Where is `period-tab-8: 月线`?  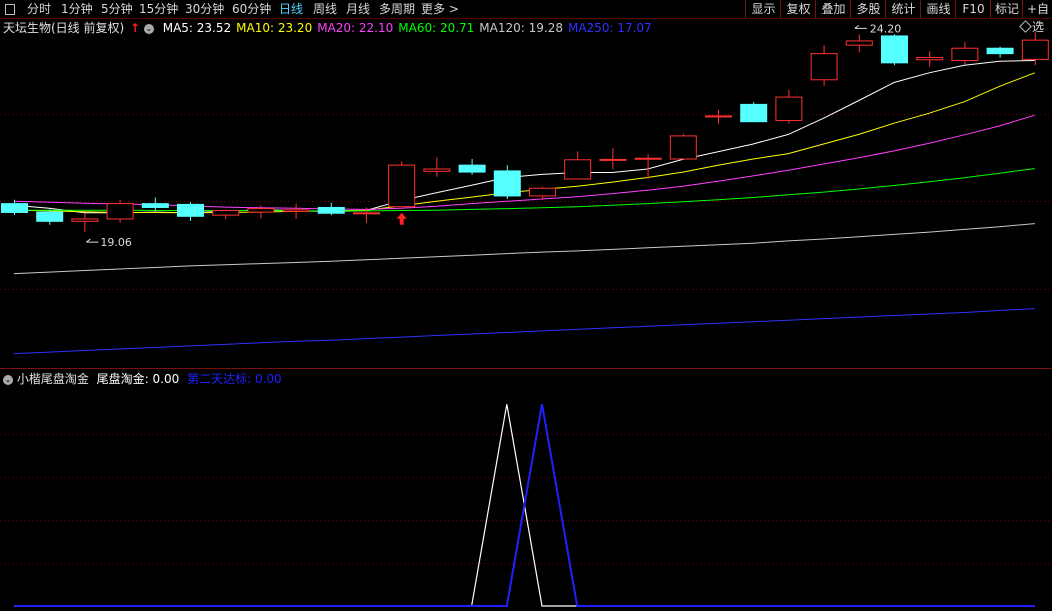 period-tab-8: 月线 is located at coordinates (358, 9).